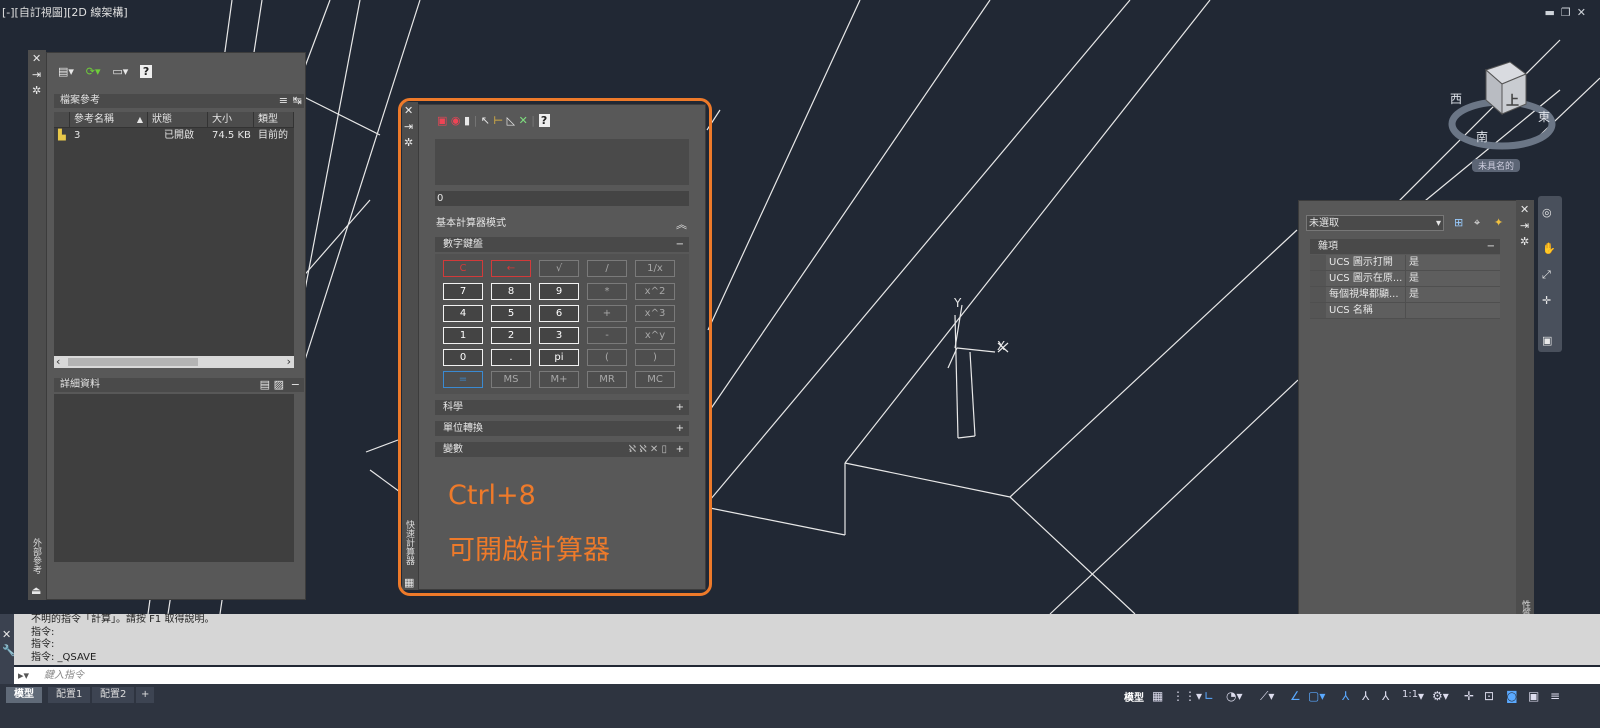 Image resolution: width=1600 pixels, height=728 pixels. What do you see at coordinates (1405, 295) in the screenshot?
I see `property-row: 每個視埠都顯... 是` at bounding box center [1405, 295].